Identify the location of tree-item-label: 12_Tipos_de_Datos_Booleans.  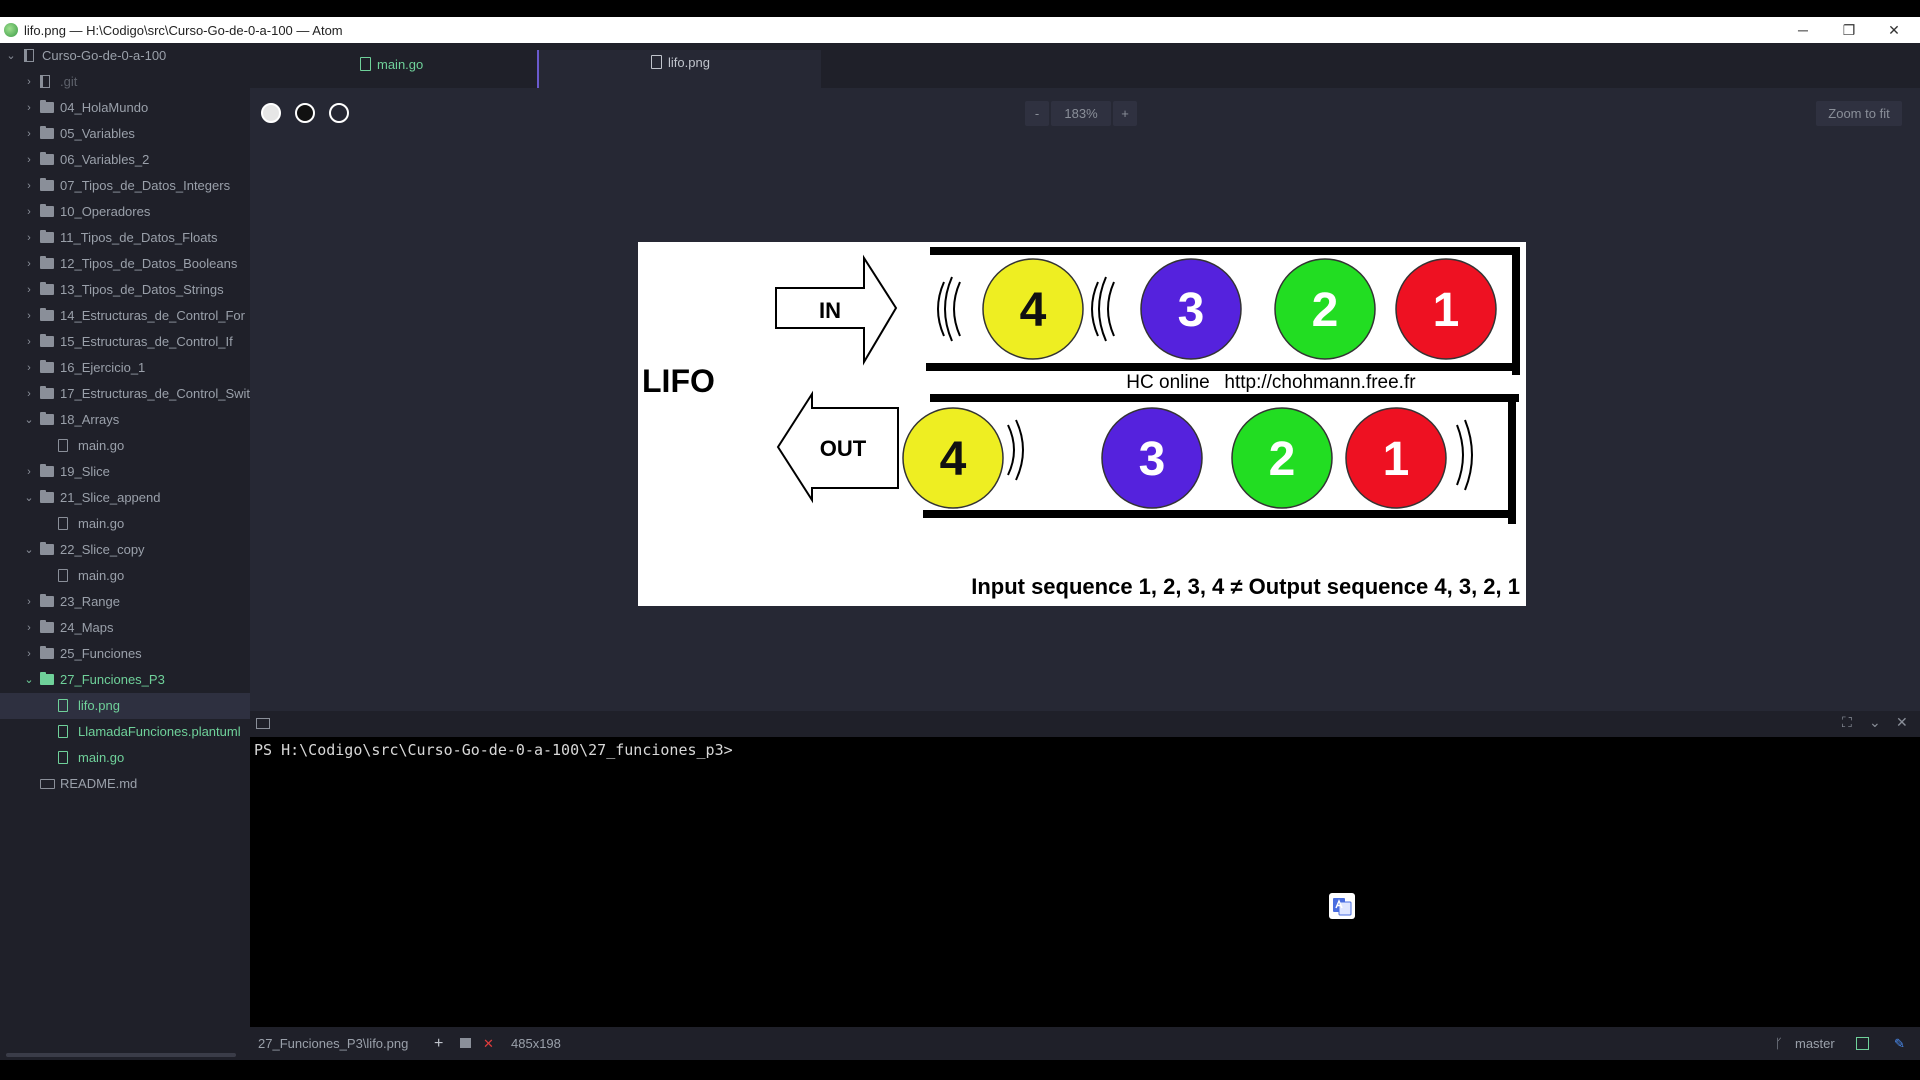
(149, 263).